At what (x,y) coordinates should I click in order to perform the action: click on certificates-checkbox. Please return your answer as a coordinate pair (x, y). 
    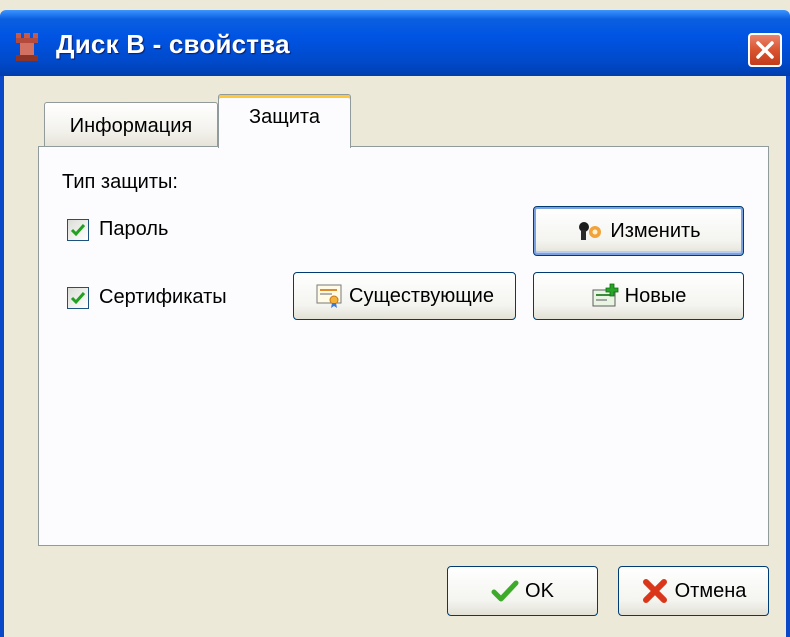
    Looking at the image, I should click on (78, 298).